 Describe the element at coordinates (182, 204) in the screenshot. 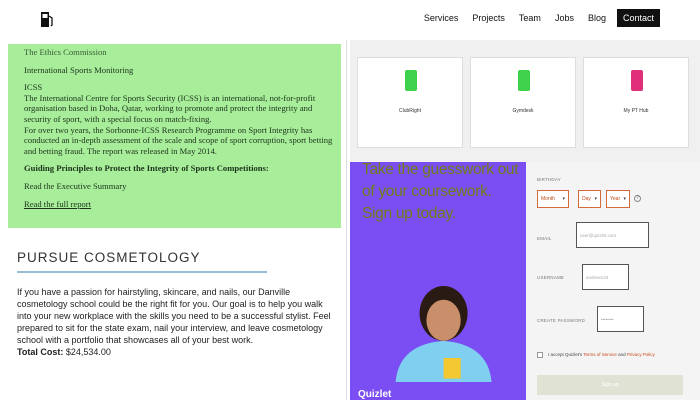

I see `ethics-full-report-link: Read the full report` at that location.